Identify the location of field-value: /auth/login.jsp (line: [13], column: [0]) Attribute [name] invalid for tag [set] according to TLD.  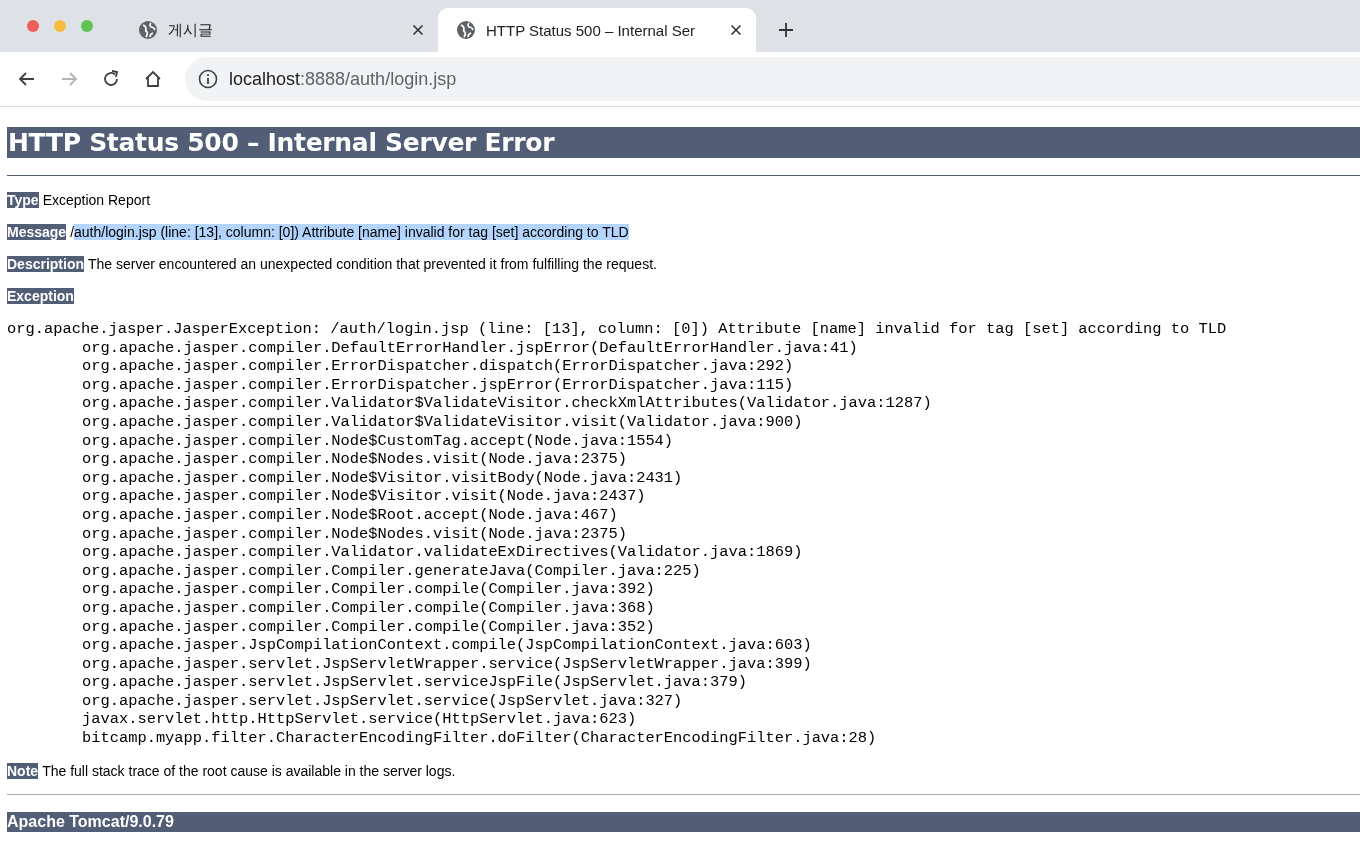
(349, 232).